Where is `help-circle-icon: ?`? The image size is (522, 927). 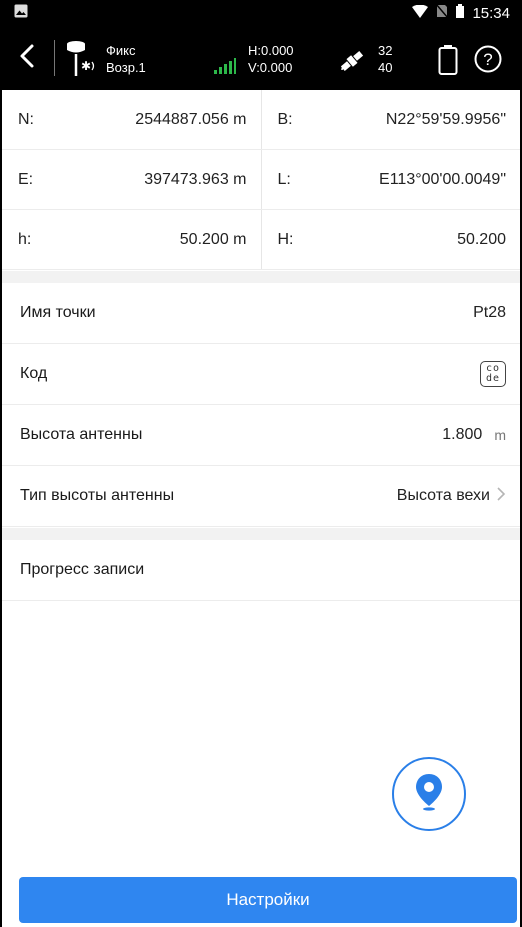
help-circle-icon: ? is located at coordinates (488, 61).